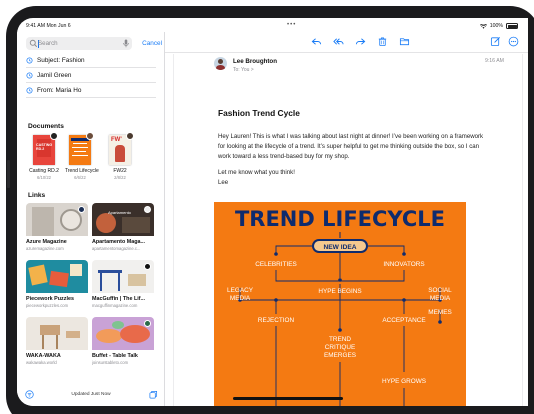 This screenshot has width=534, height=414. I want to click on search-input: Search, so click(79, 43).